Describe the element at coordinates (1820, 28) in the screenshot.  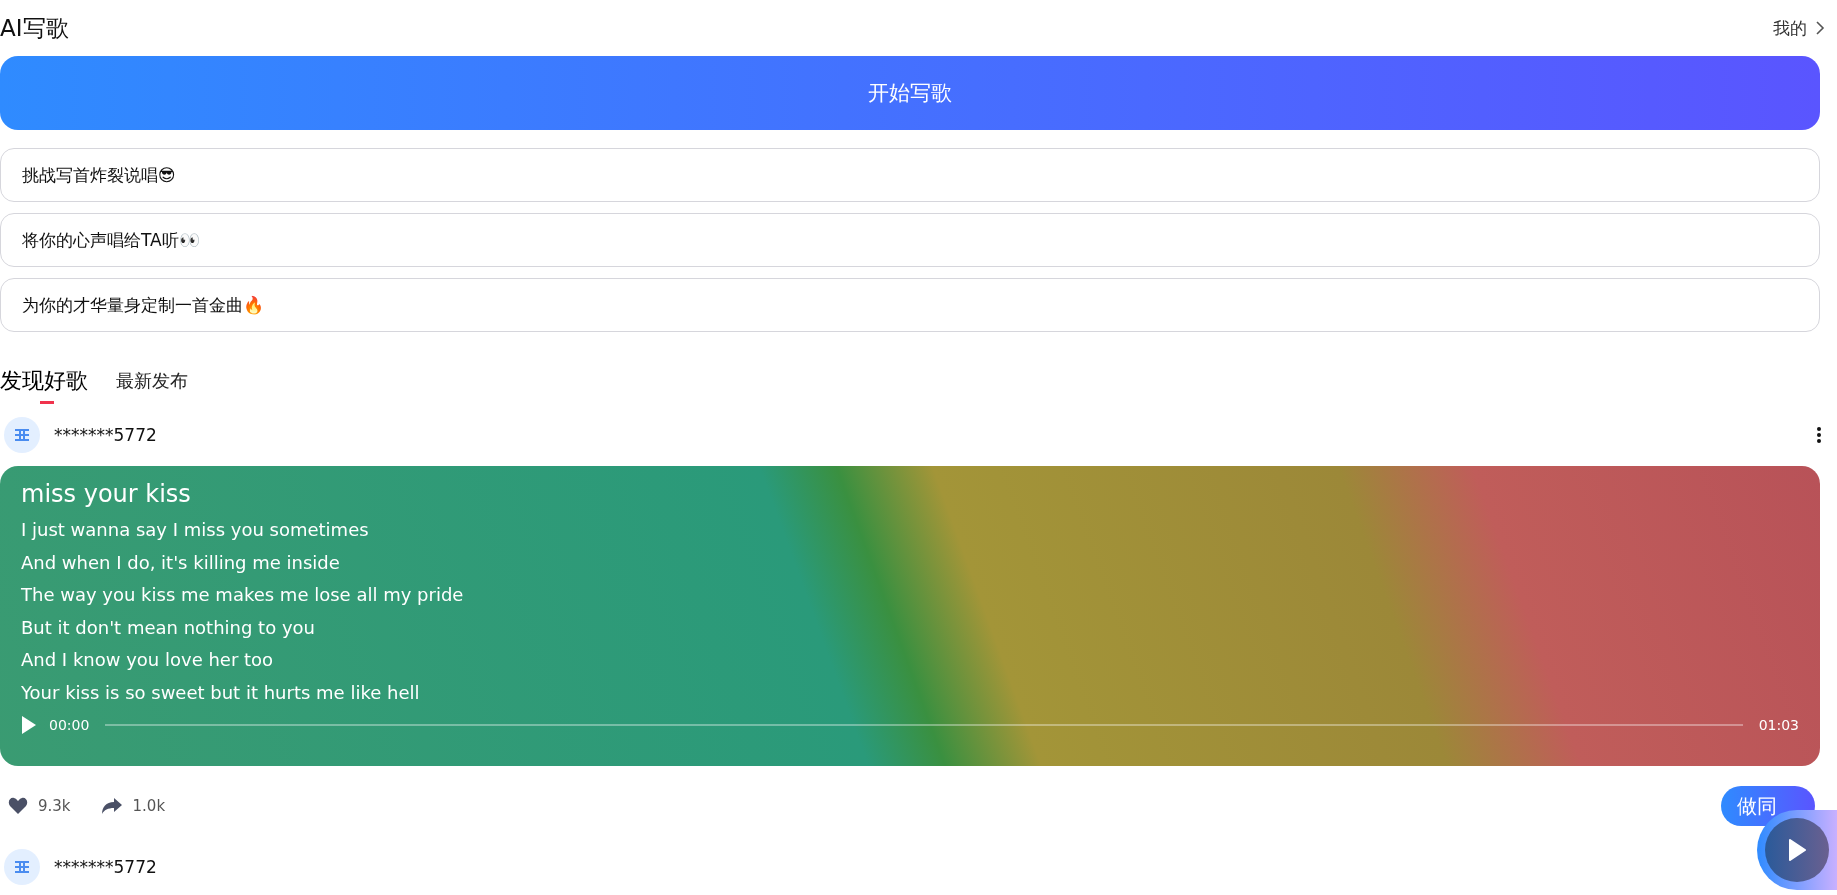
I see `chevron-right-icon` at that location.